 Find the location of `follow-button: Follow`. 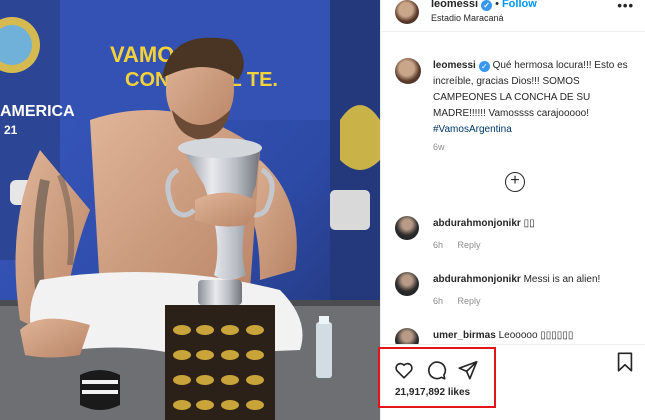

follow-button: Follow is located at coordinates (519, 5).